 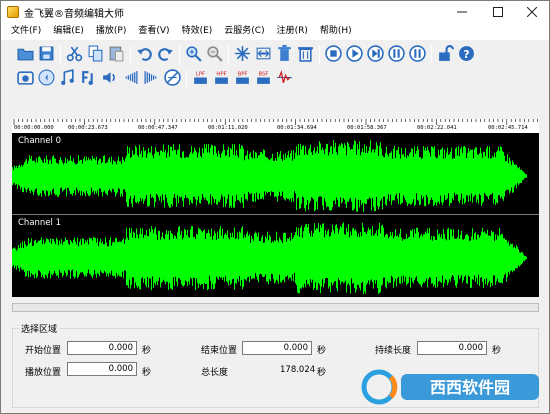 I want to click on maximize-icon, so click(x=498, y=12).